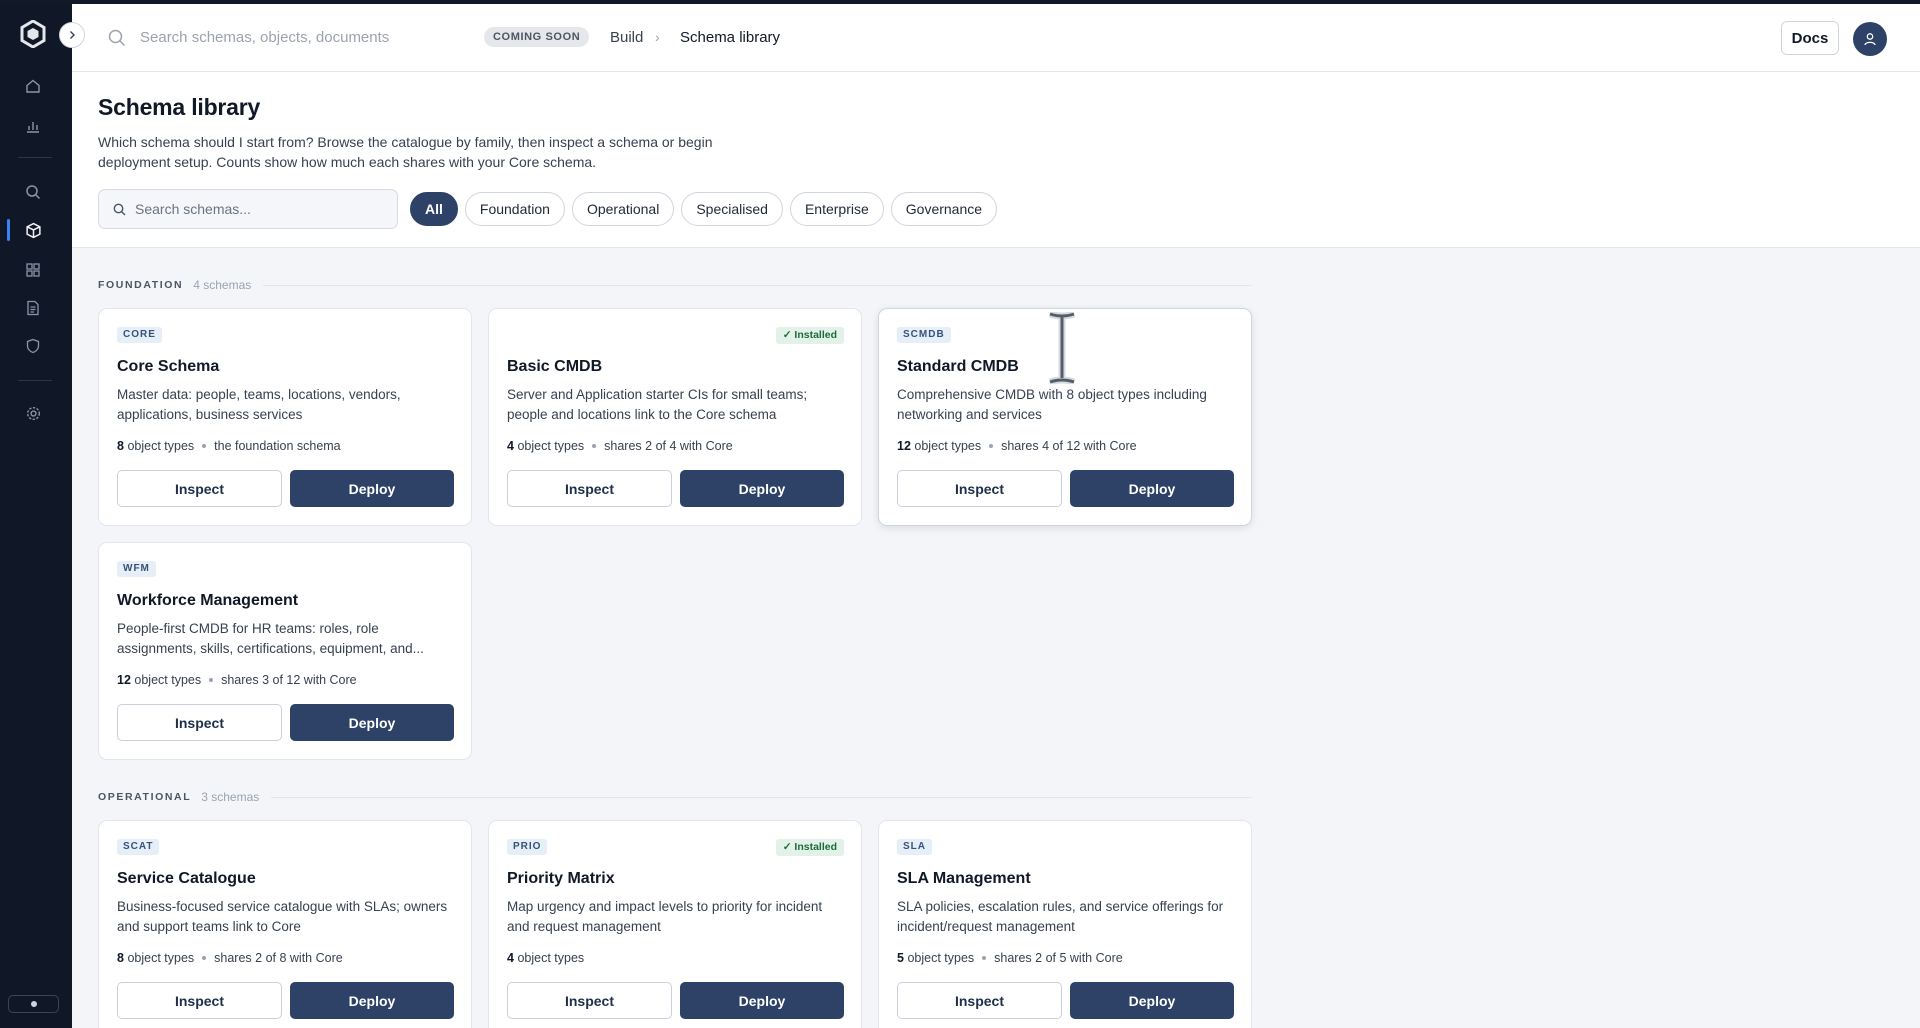  What do you see at coordinates (960, 2) in the screenshot?
I see `top-edge` at bounding box center [960, 2].